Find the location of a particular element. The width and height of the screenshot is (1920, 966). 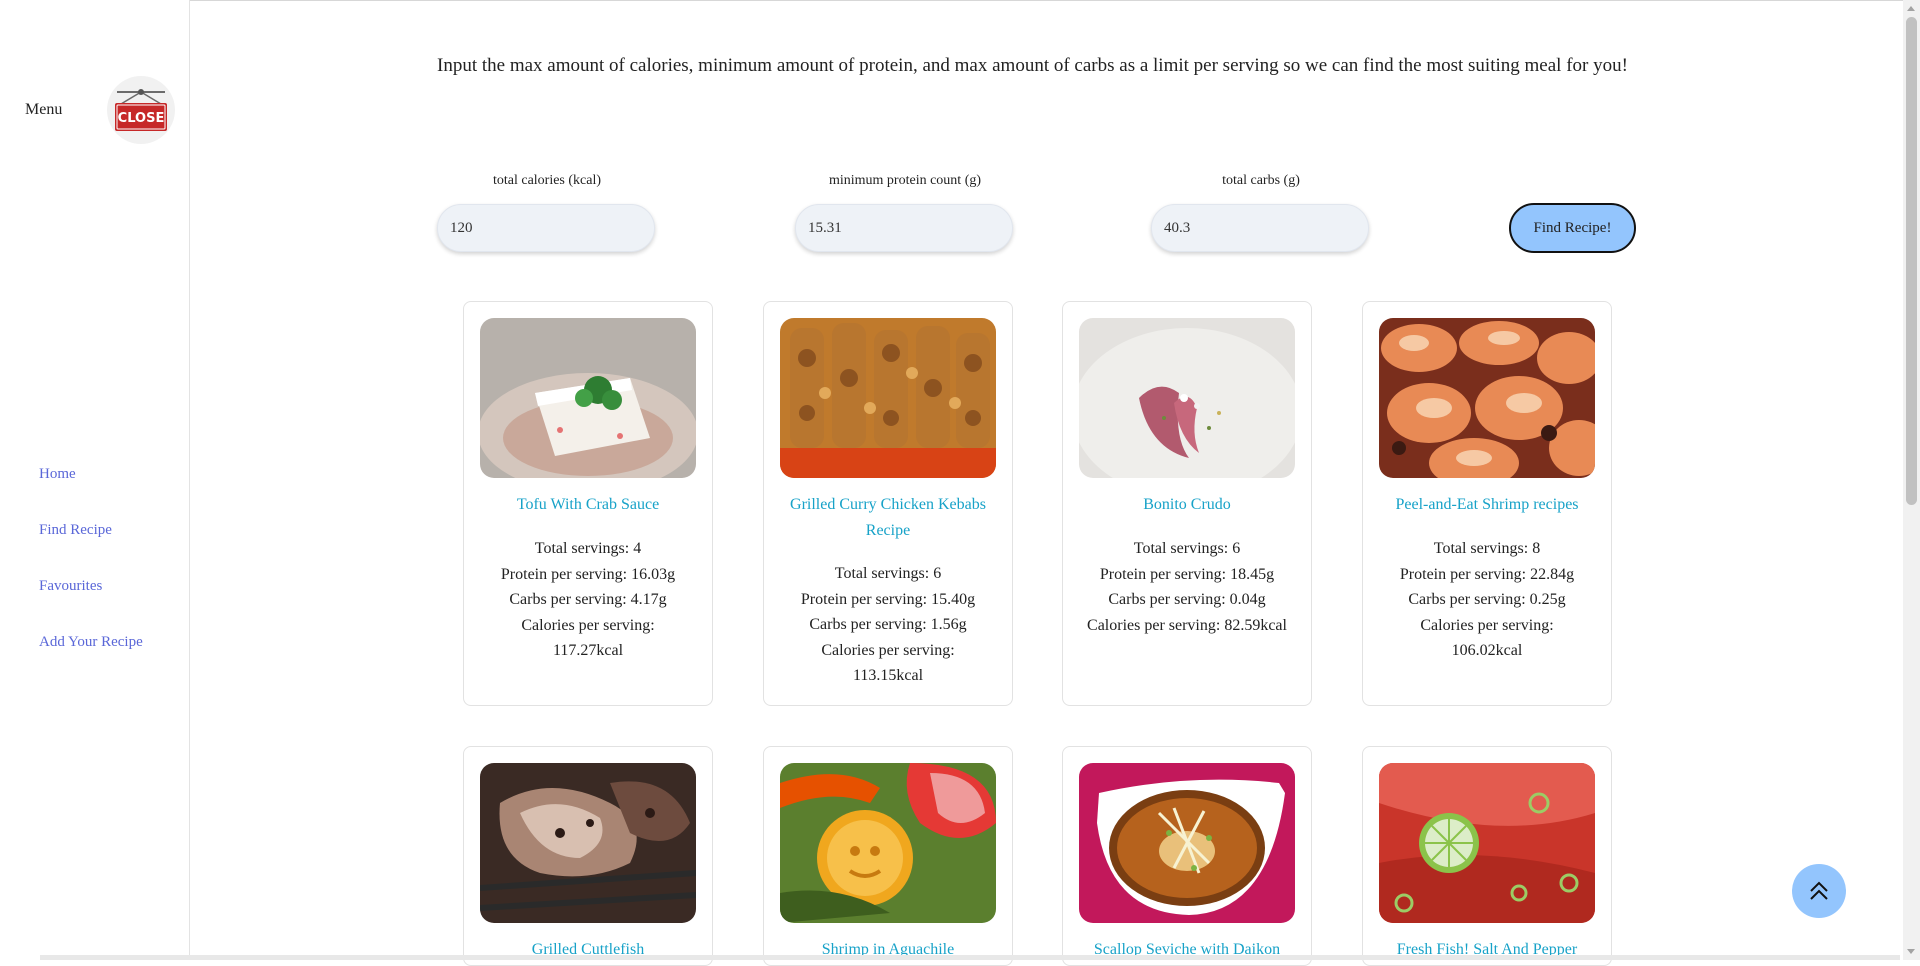

recipe-card: Shrimp in Aguachile is located at coordinates (888, 856).